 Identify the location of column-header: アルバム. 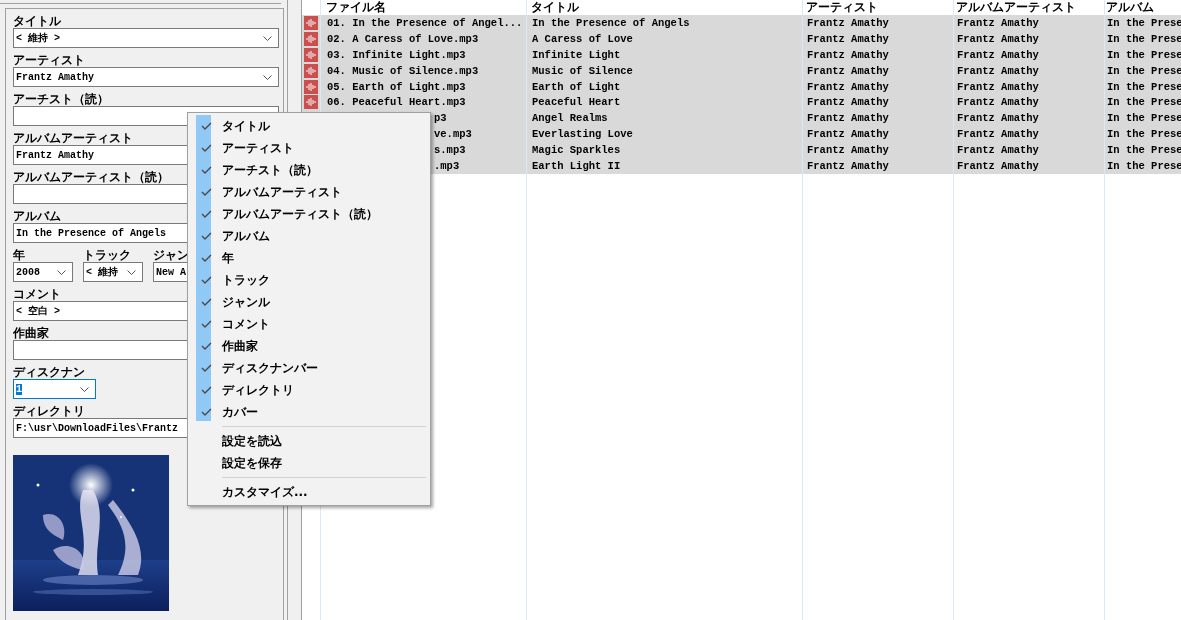
(1140, 7).